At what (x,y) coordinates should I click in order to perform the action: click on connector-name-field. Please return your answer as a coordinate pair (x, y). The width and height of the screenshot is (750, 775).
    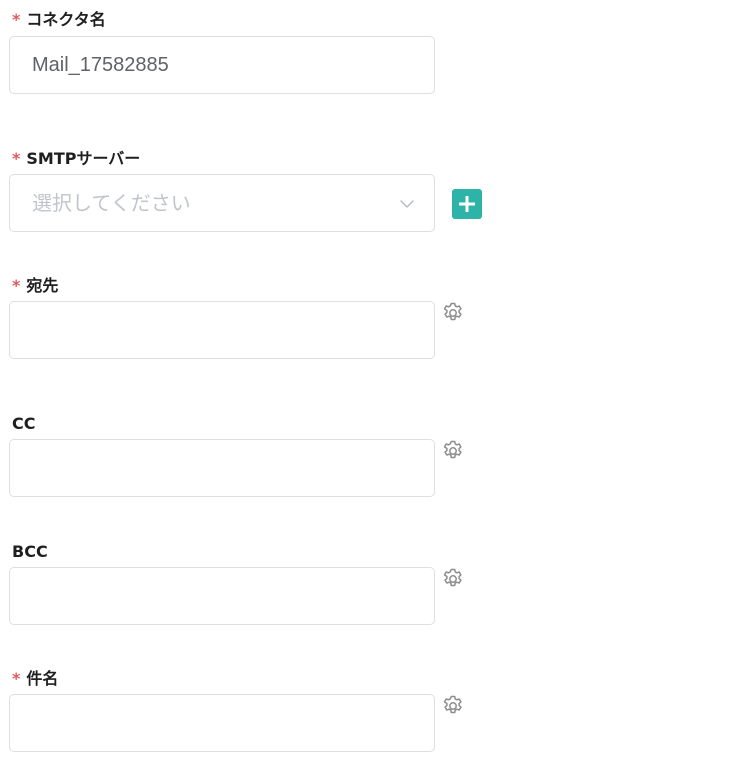
    Looking at the image, I should click on (222, 65).